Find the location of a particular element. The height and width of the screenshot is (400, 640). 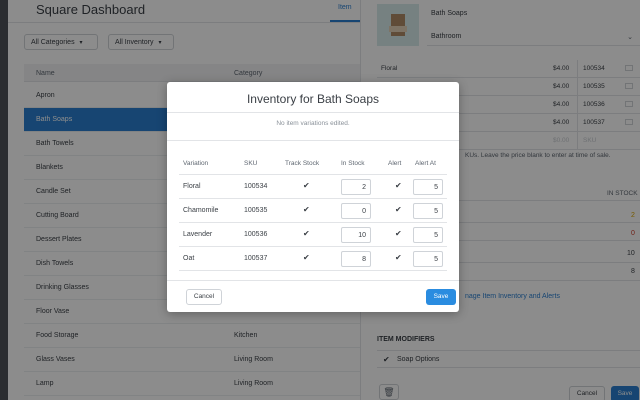

in-stock-input: 2 is located at coordinates (356, 187).